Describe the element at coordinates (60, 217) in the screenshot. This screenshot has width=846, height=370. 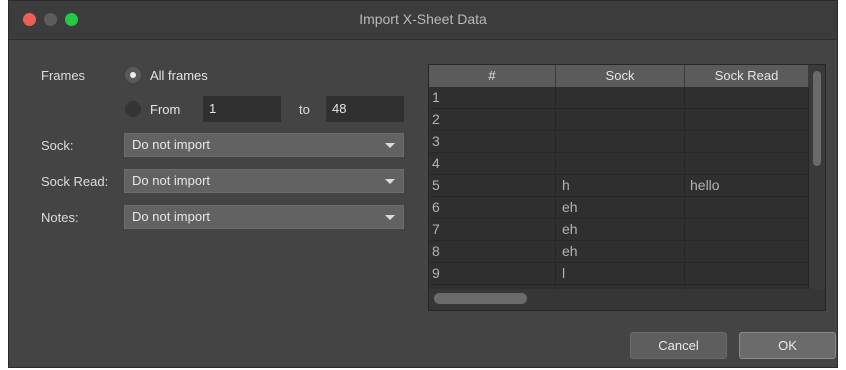
I see `notes-label: Notes:` at that location.